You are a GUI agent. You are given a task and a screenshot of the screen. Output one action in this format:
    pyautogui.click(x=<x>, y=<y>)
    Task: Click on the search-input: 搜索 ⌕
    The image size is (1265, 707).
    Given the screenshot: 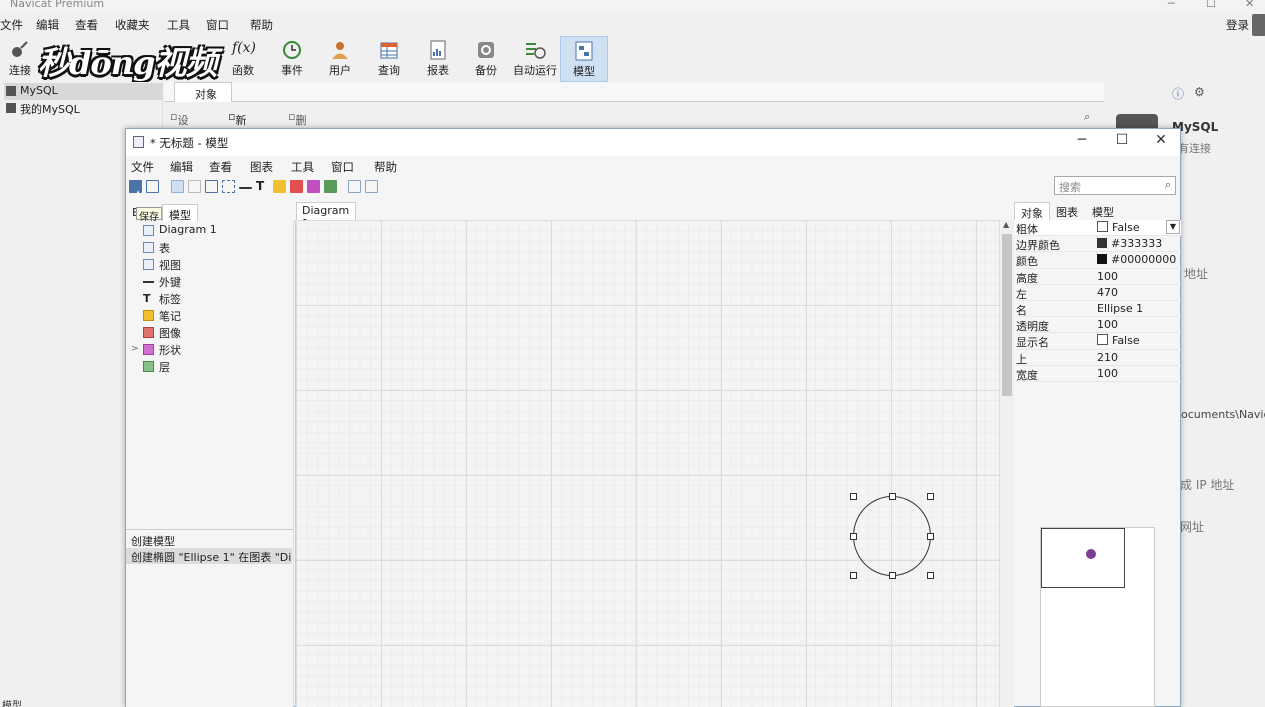 What is the action you would take?
    pyautogui.click(x=1115, y=185)
    